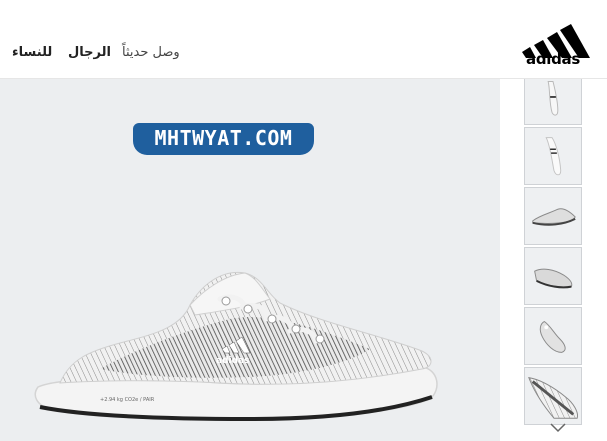  Describe the element at coordinates (151, 52) in the screenshot. I see `nav-new-arrivals: وصل حديثاً` at that location.